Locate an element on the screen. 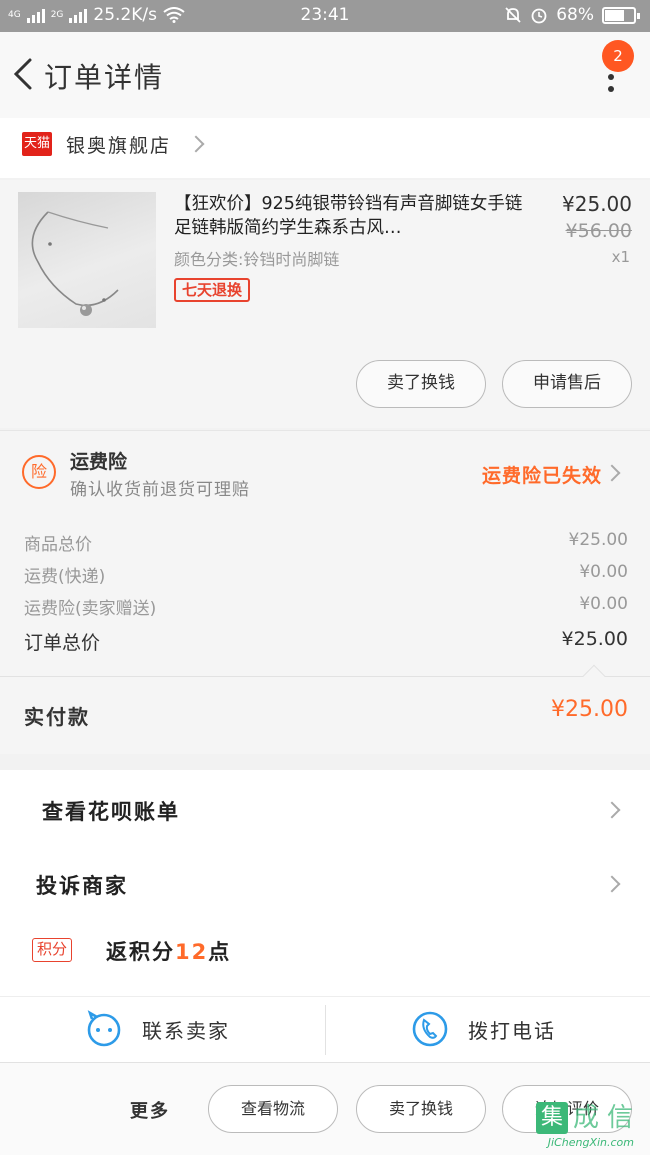 This screenshot has width=650, height=1155. paid-amount: ¥25.00 is located at coordinates (589, 709).